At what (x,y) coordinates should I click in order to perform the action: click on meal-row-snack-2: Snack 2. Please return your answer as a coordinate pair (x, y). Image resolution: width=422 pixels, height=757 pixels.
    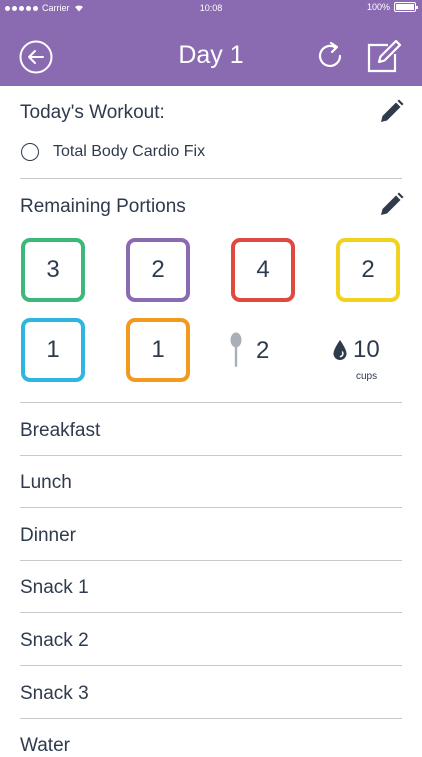
    Looking at the image, I should click on (54, 641).